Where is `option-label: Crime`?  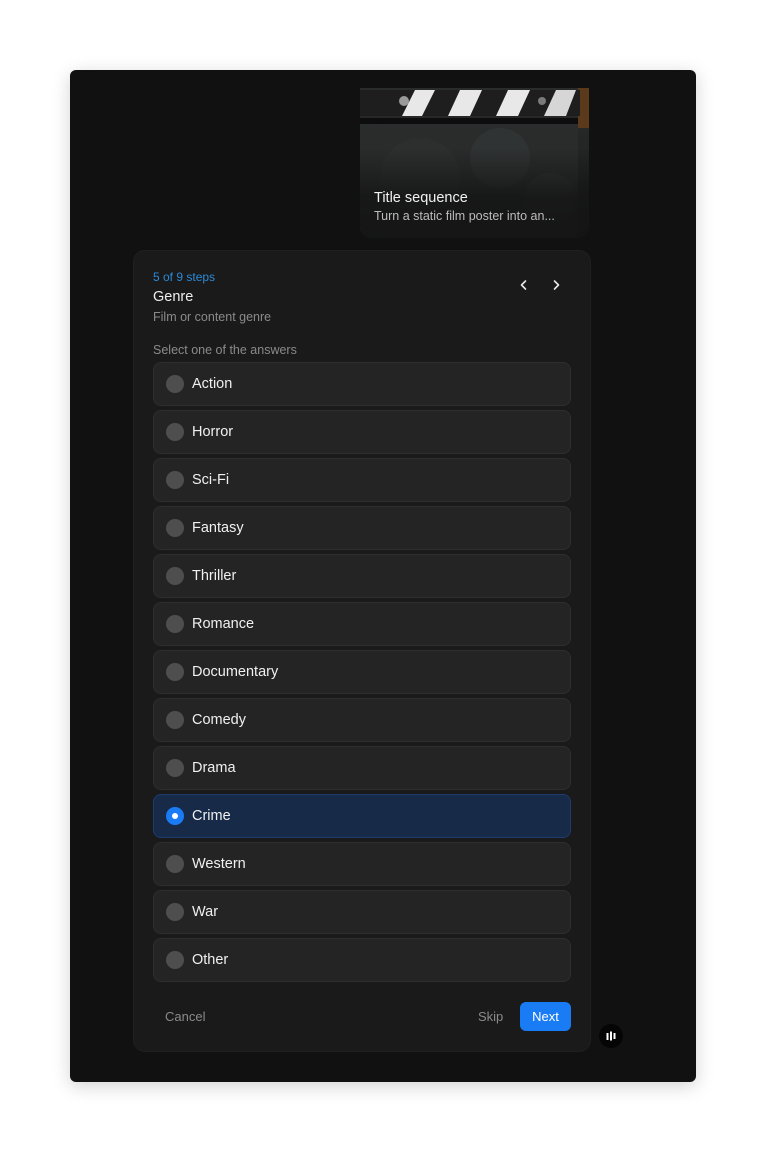 option-label: Crime is located at coordinates (211, 816).